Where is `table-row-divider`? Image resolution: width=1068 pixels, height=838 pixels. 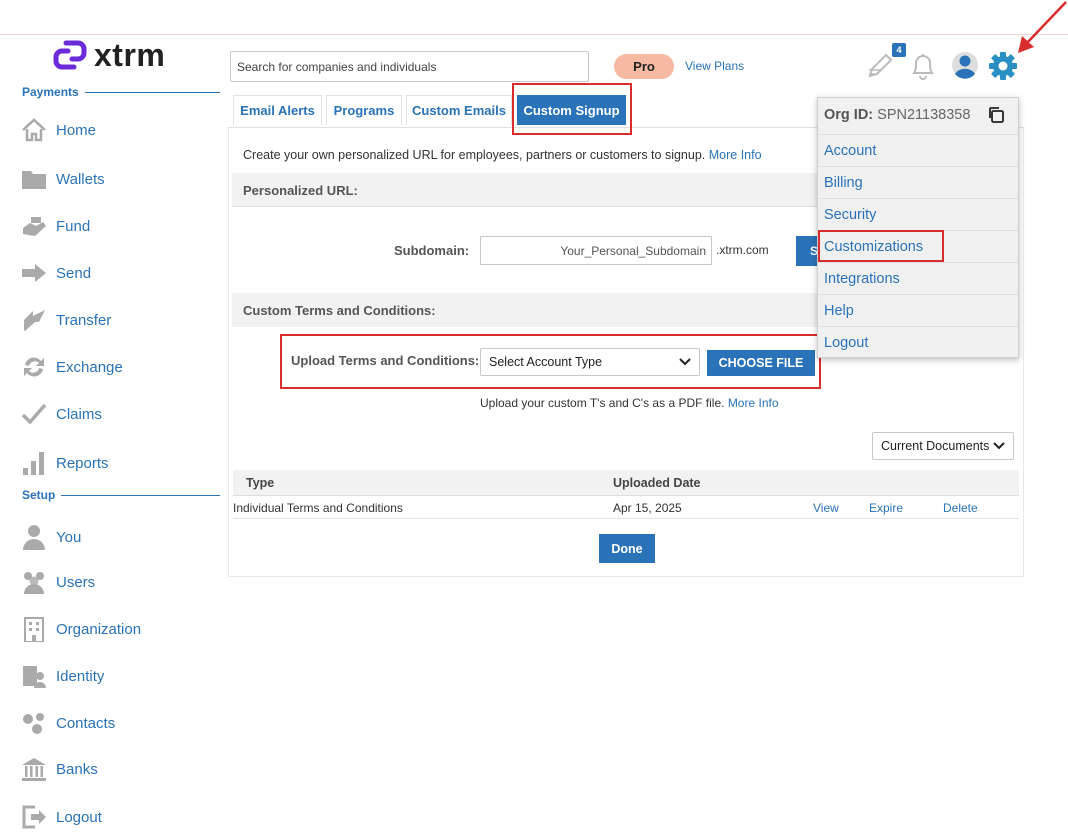 table-row-divider is located at coordinates (626, 518).